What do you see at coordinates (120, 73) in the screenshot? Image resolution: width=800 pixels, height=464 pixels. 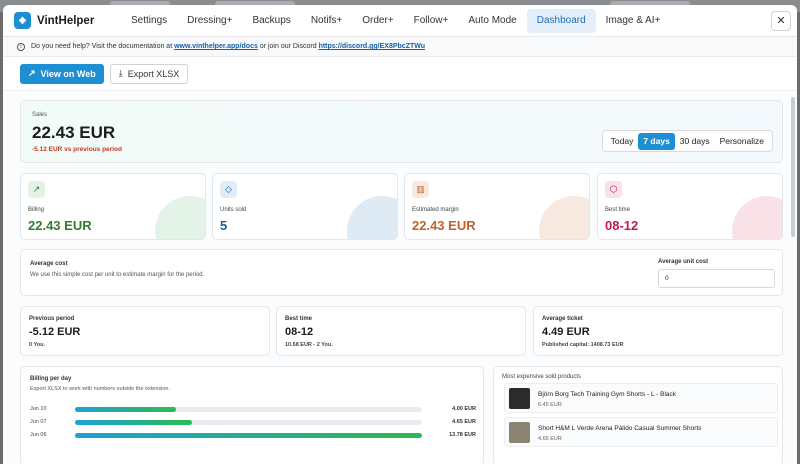 I see `download-icon: ⤓` at bounding box center [120, 73].